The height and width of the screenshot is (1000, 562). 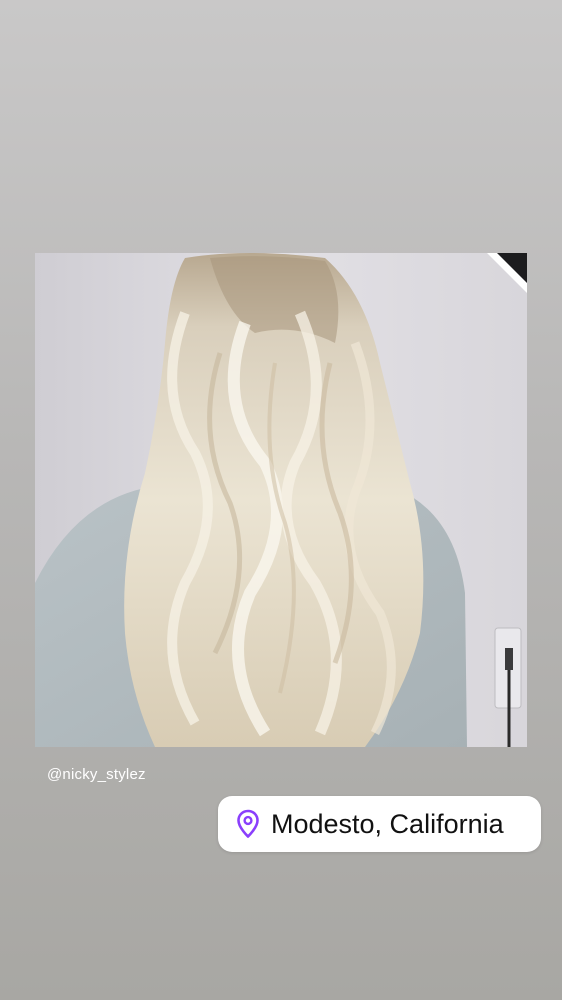 I want to click on user-mention: @nicky_stylez, so click(x=96, y=774).